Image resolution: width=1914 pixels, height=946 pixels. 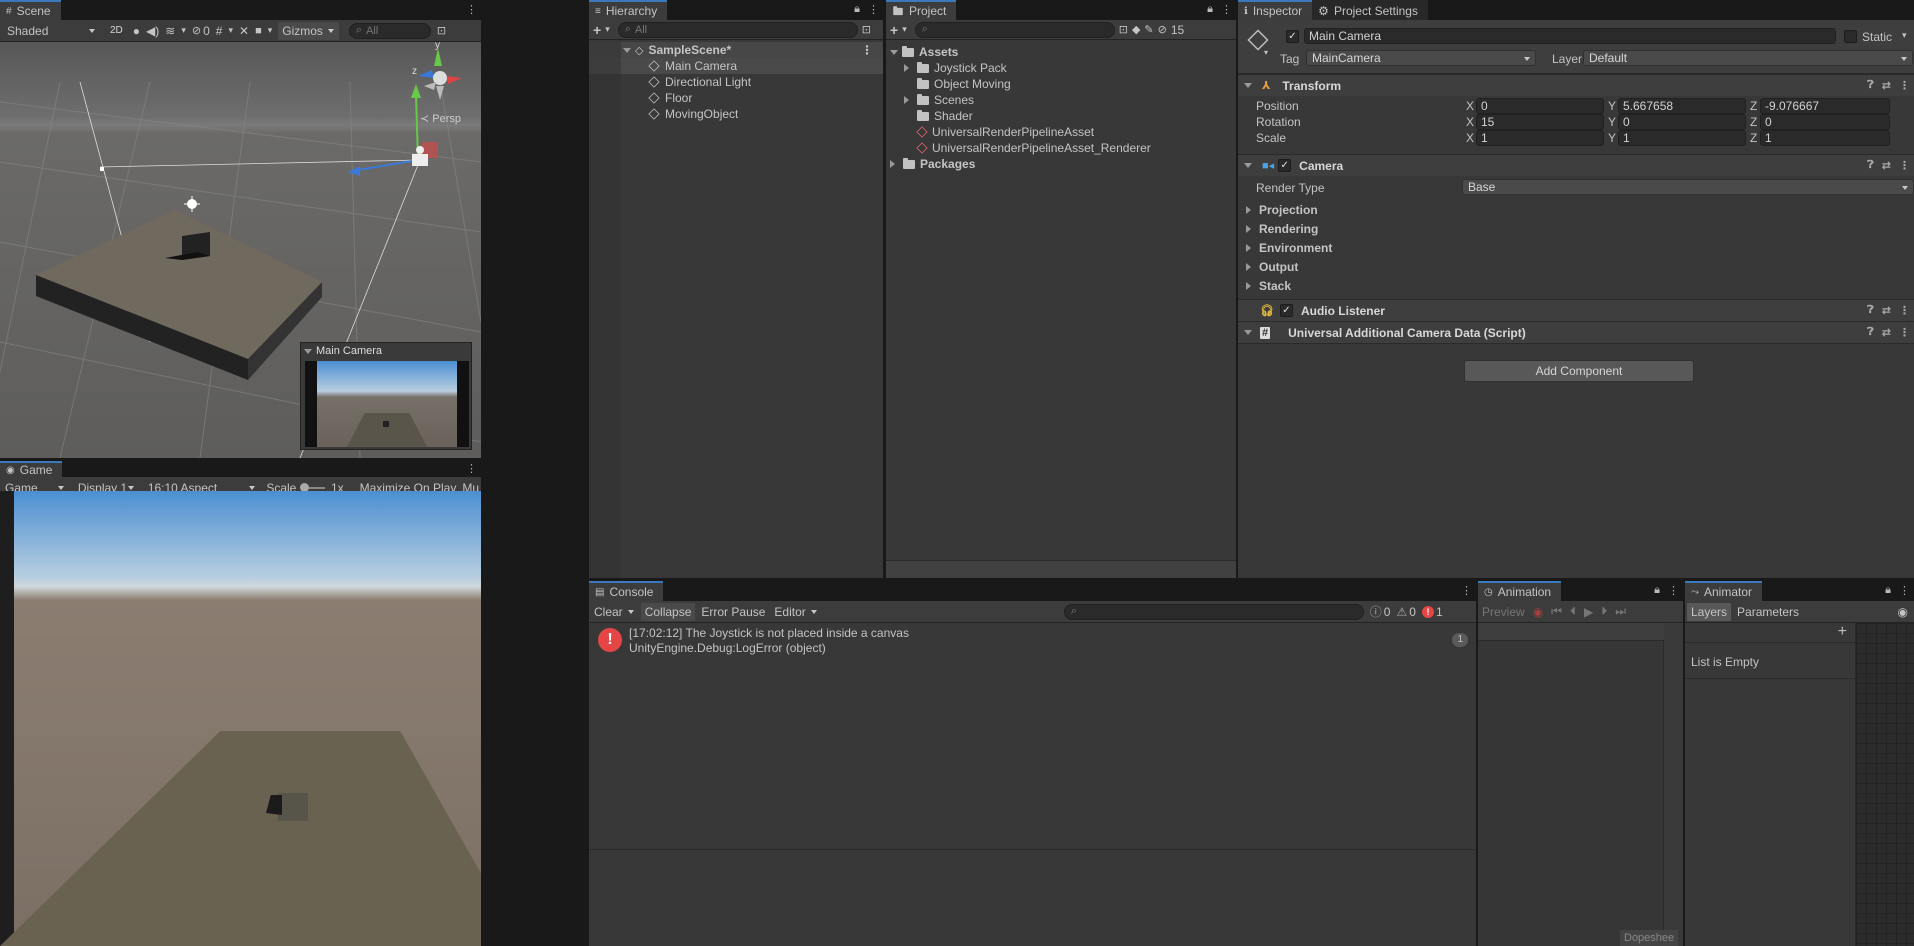 I want to click on tab-game: ◉ Game, so click(x=31, y=469).